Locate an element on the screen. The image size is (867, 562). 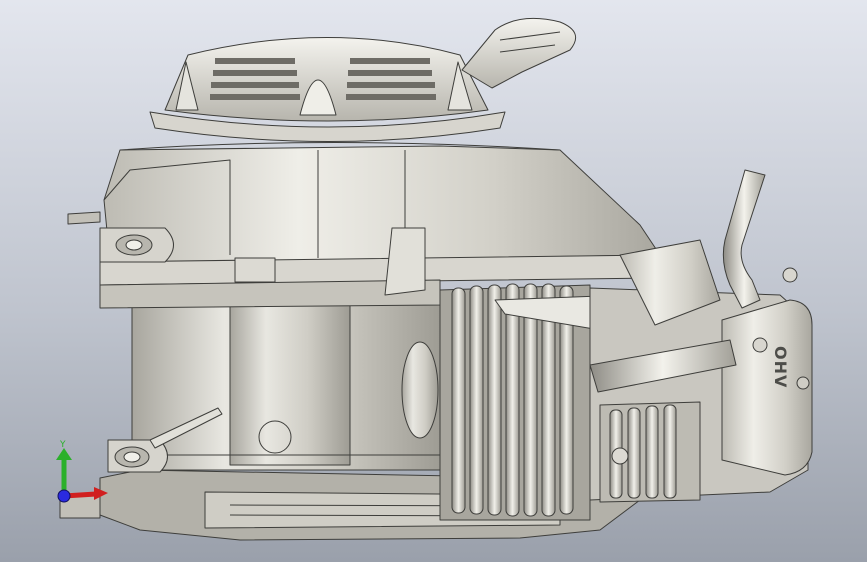
triad-arrows is located at coordinates (82, 475).